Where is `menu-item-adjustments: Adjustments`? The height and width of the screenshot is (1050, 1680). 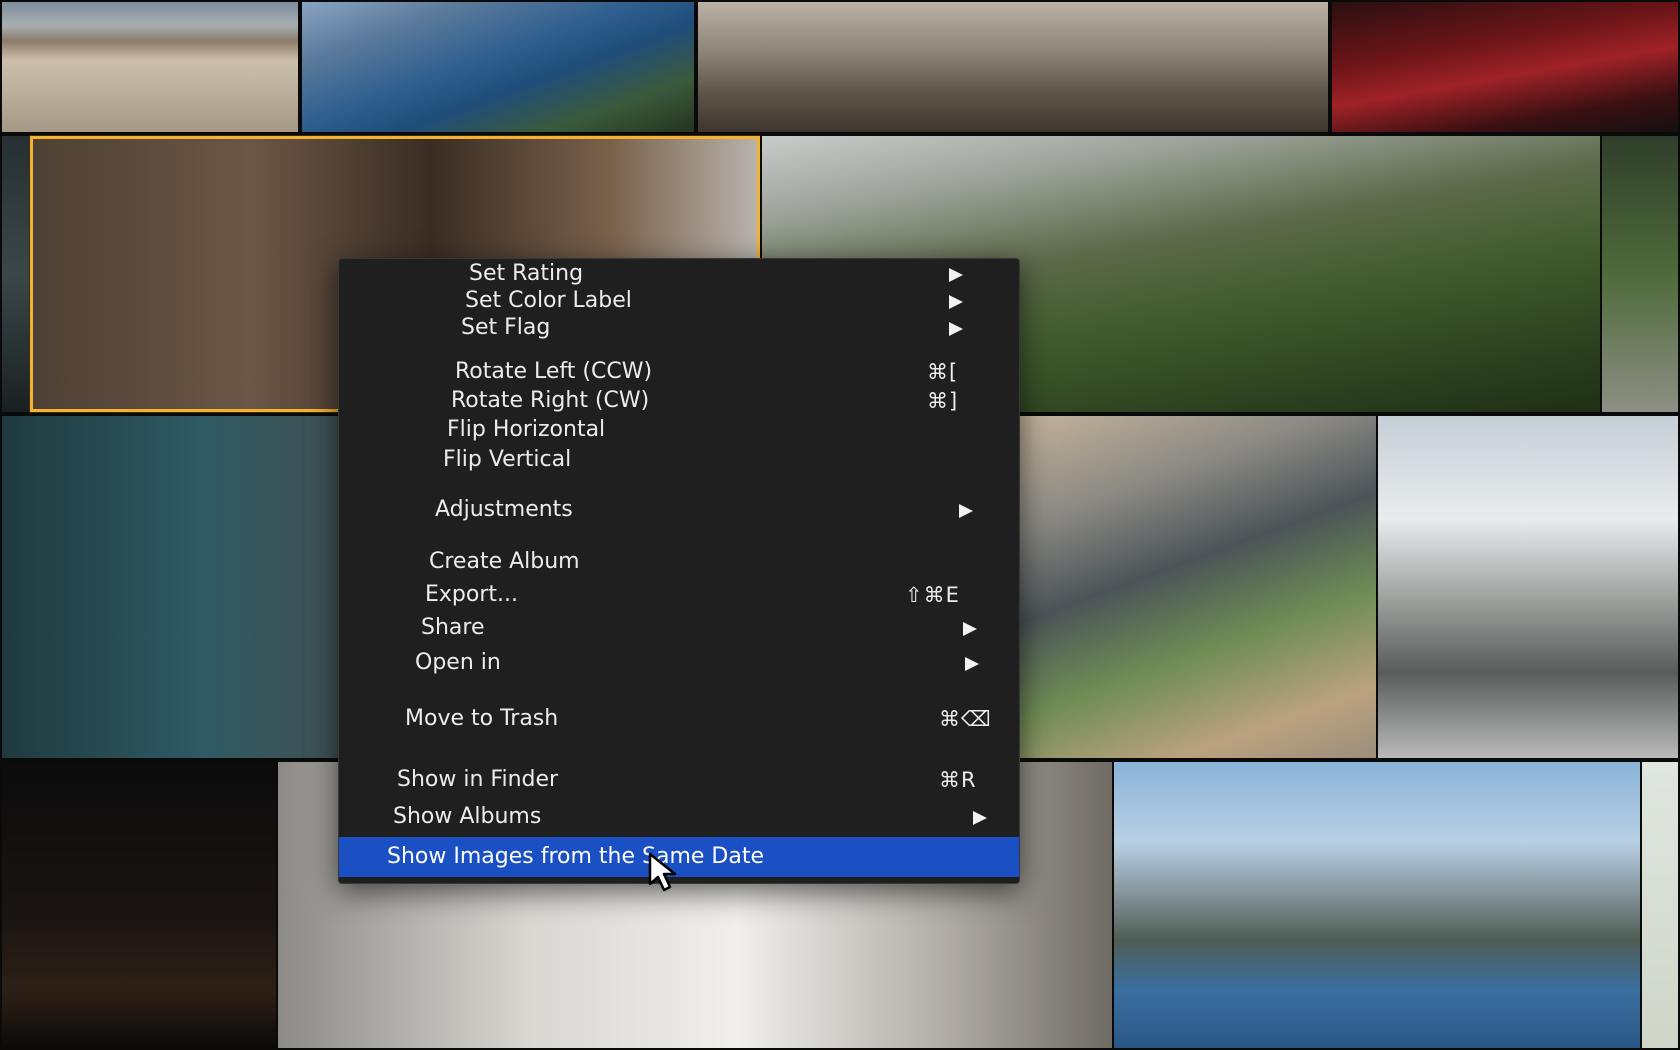
menu-item-adjustments: Adjustments is located at coordinates (679, 510).